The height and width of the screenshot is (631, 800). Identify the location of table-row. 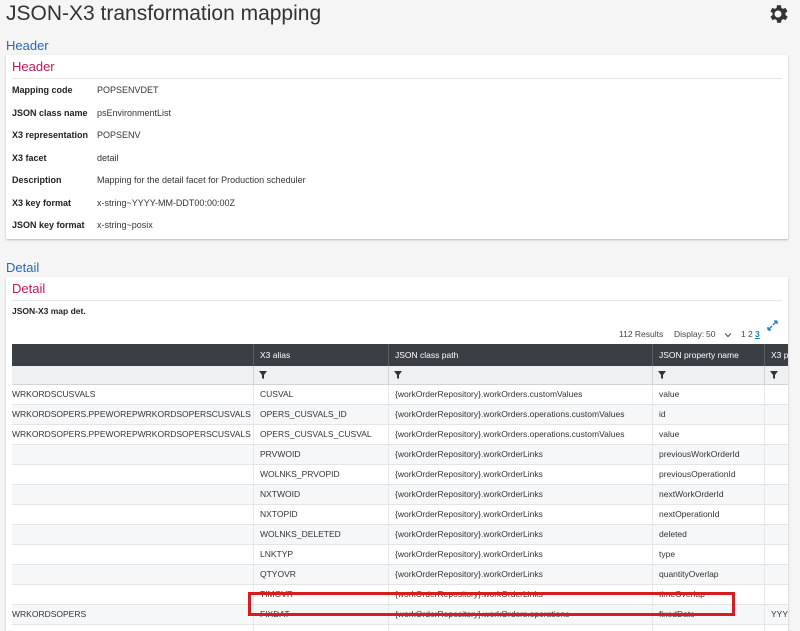
(400, 628).